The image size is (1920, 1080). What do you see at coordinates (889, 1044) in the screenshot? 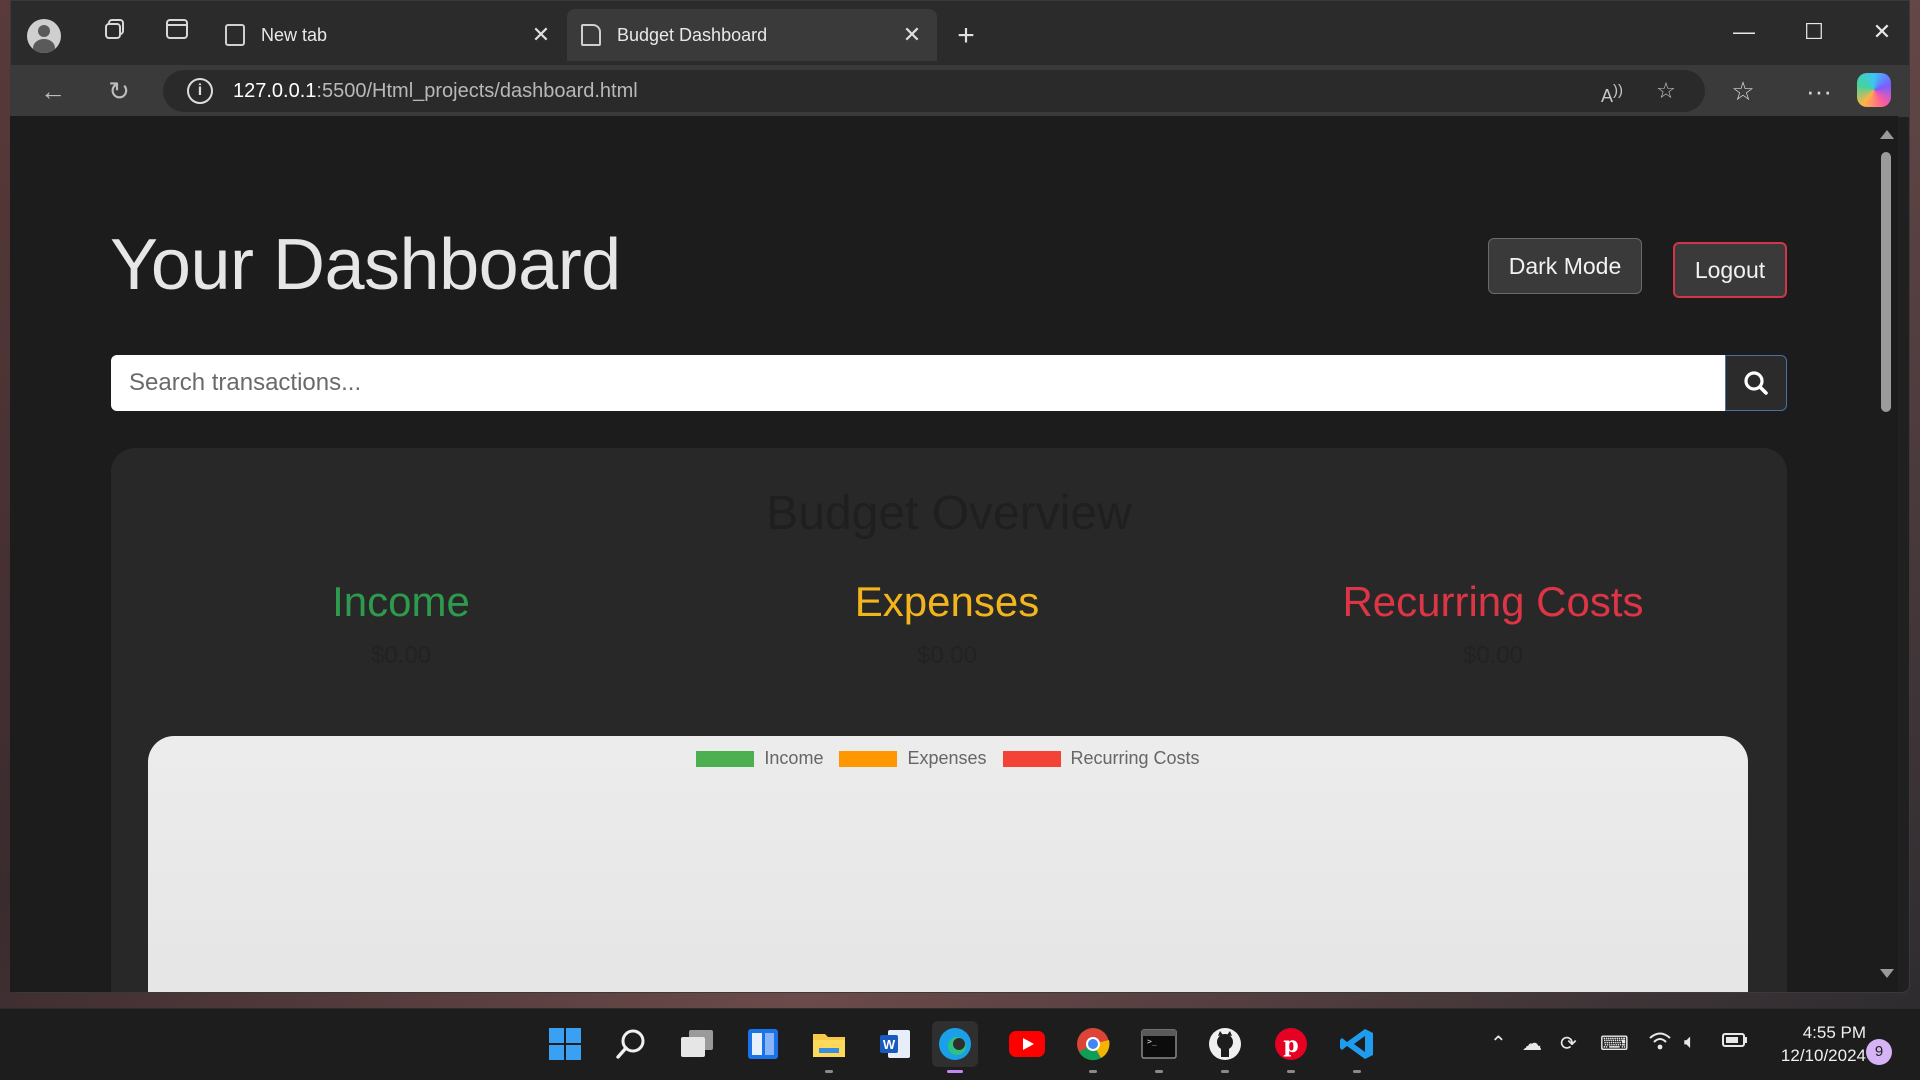
I see `svg-text: W` at bounding box center [889, 1044].